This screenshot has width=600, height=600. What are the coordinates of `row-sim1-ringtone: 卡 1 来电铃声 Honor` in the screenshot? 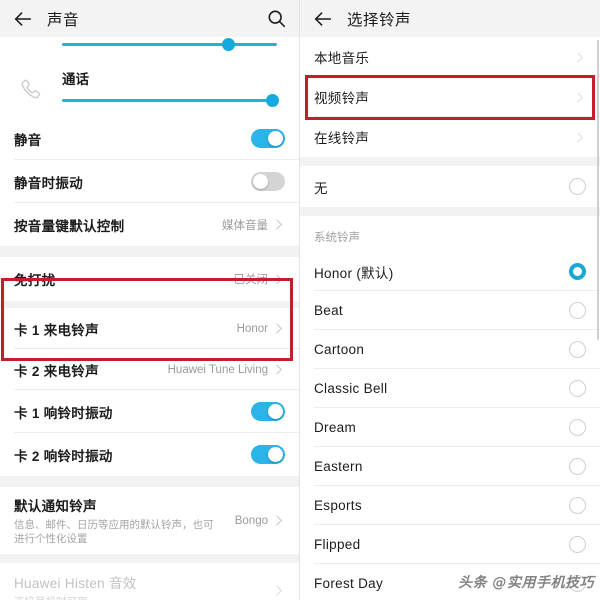 It's located at (149, 328).